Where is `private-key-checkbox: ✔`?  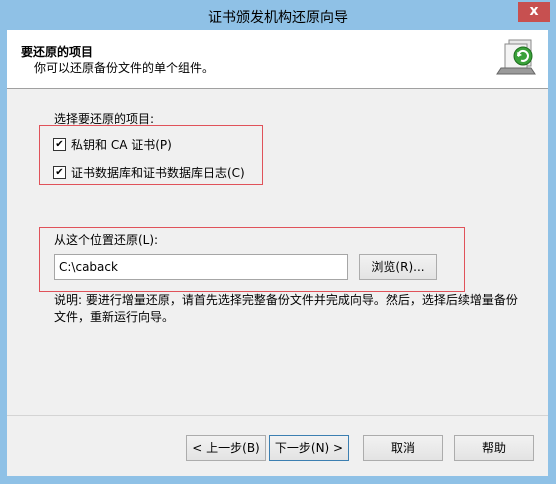 private-key-checkbox: ✔ is located at coordinates (59, 144).